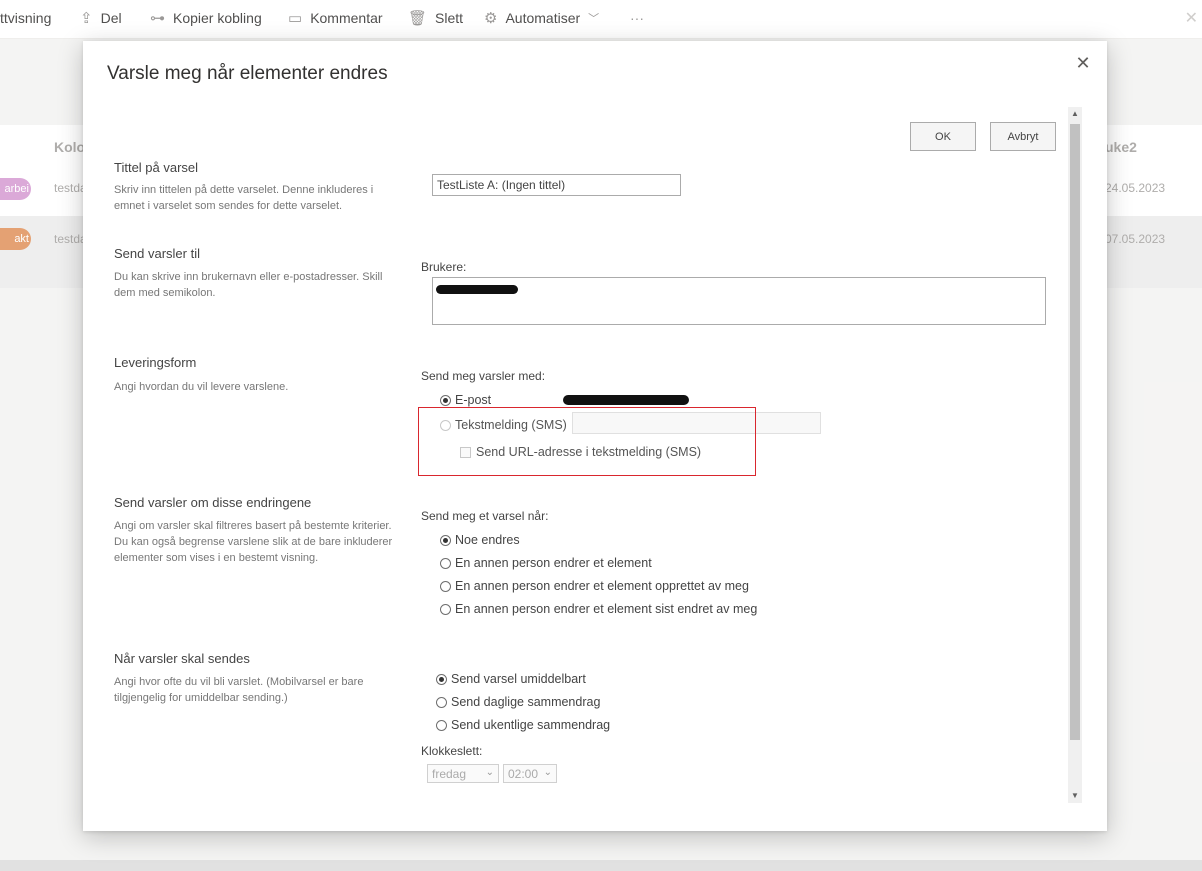 The width and height of the screenshot is (1202, 871). What do you see at coordinates (526, 702) in the screenshot?
I see `radio-label: Send daglige sammendrag` at bounding box center [526, 702].